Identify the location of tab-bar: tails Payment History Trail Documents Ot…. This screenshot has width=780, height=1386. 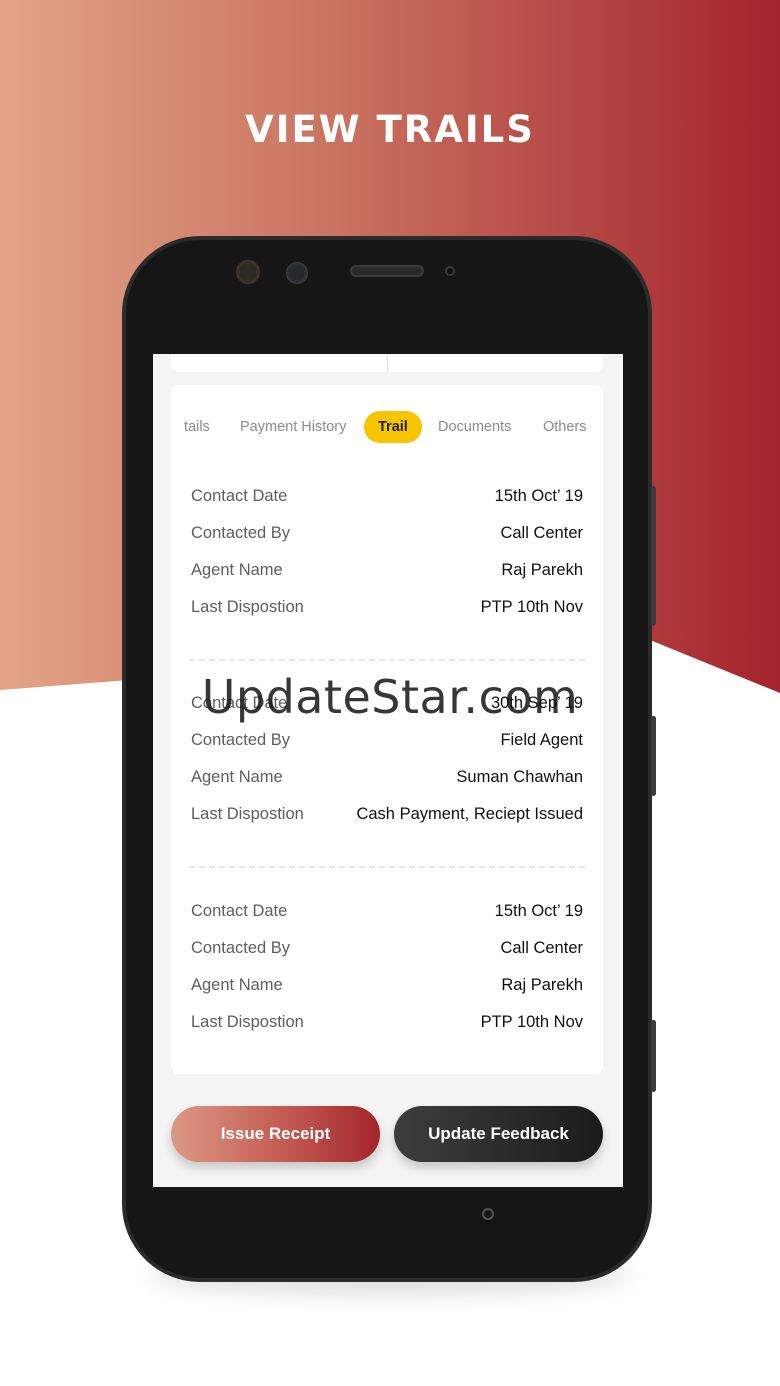
(387, 425).